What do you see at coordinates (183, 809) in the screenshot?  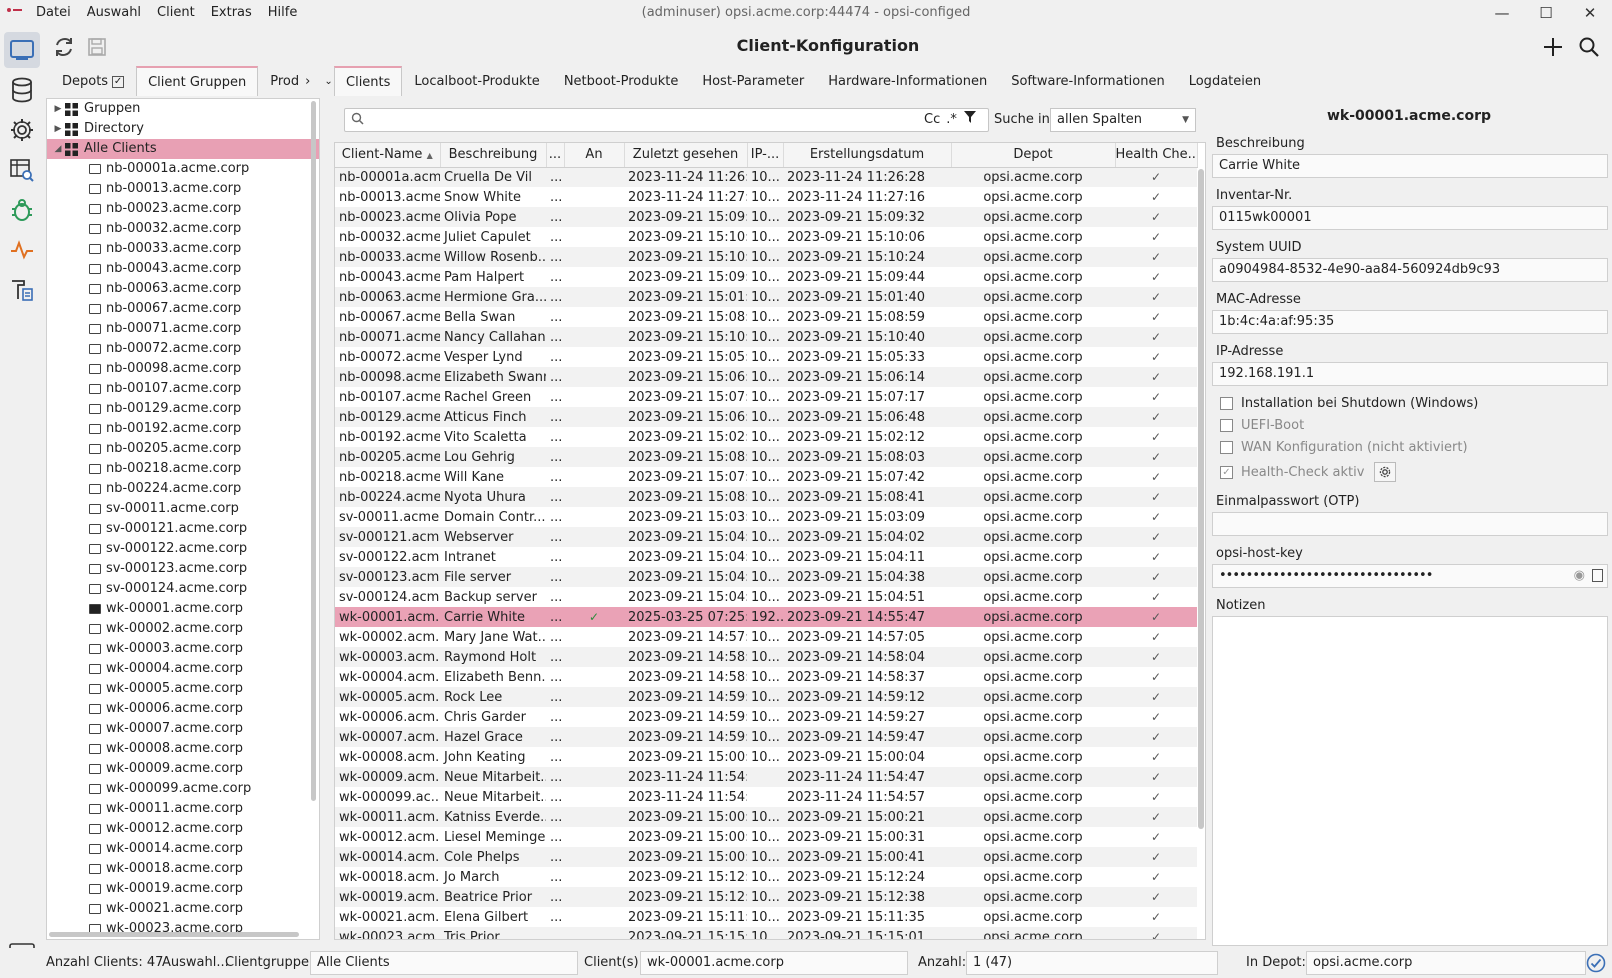 I see `tree-client-item: wk-00011.acme.corp` at bounding box center [183, 809].